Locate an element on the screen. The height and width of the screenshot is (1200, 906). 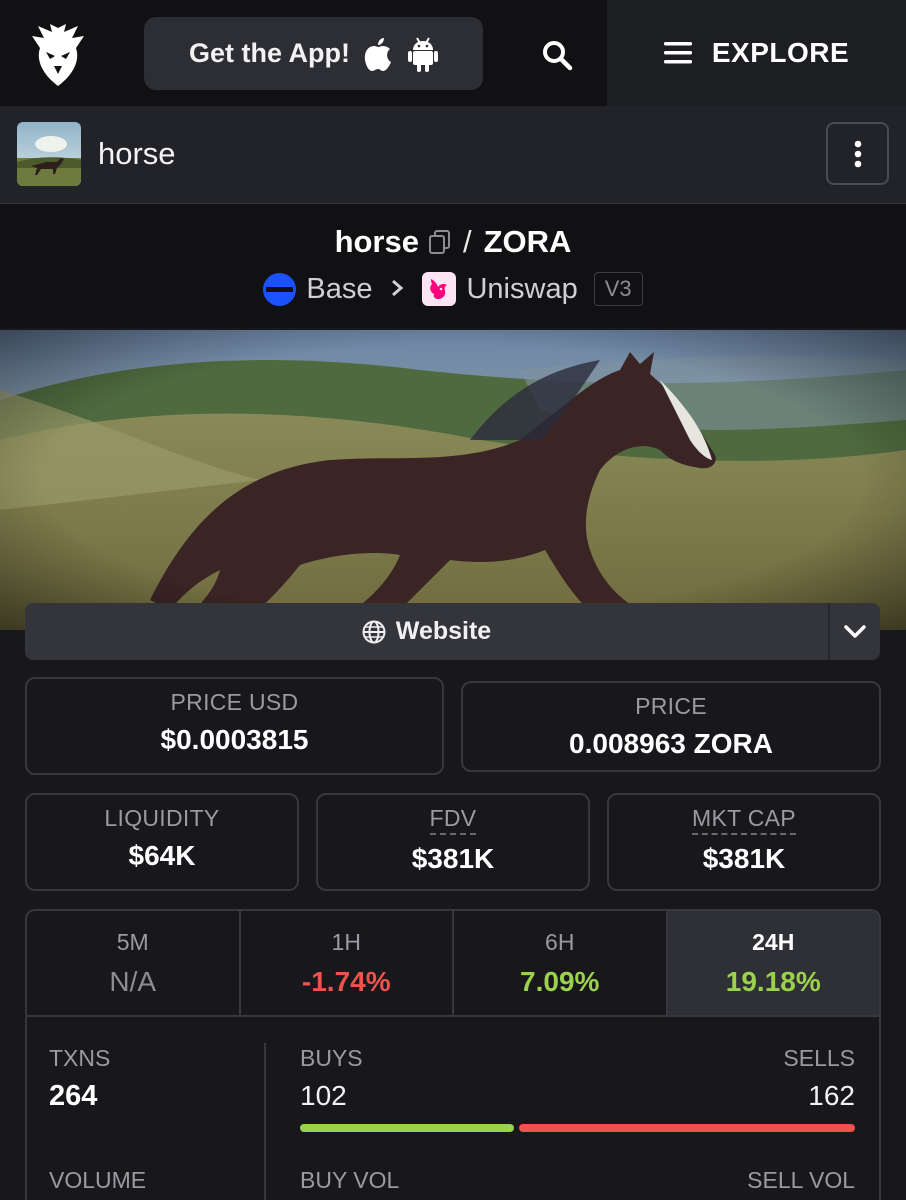
market-cap-label: MKT CAP is located at coordinates (744, 820).